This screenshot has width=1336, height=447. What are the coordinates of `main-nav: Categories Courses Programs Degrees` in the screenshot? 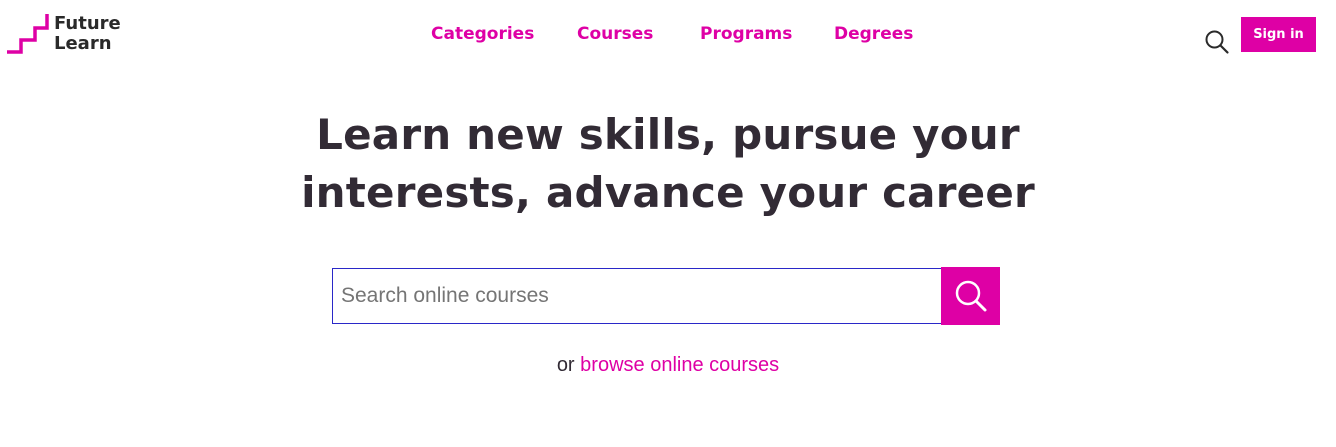 It's located at (668, 34).